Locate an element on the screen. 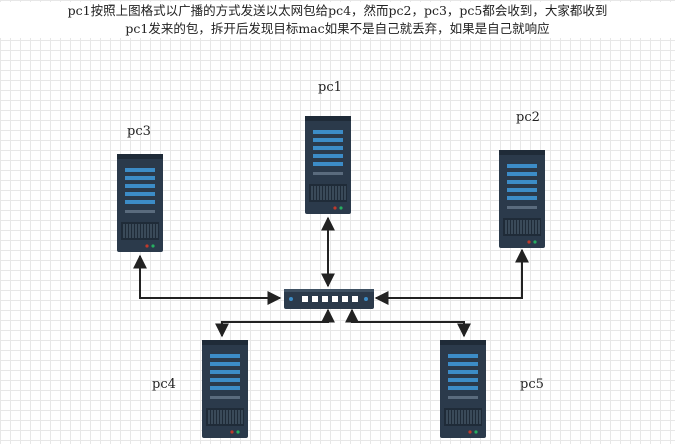 Image resolution: width=675 pixels, height=444 pixels. node-label-pc1: pc1 is located at coordinates (330, 87).